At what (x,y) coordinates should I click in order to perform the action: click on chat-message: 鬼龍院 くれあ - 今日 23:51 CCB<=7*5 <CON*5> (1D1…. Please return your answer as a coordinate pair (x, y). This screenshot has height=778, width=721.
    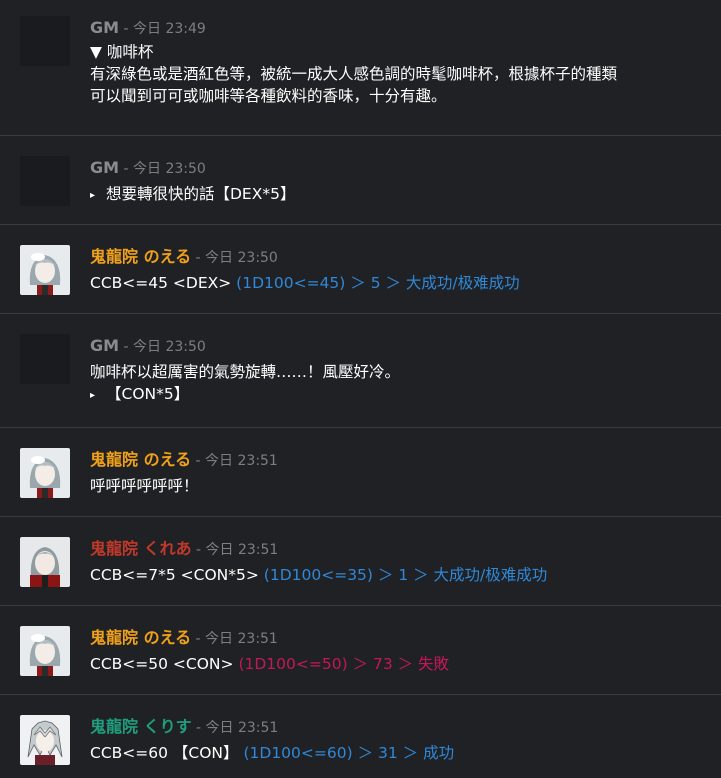
    Looking at the image, I should click on (360, 561).